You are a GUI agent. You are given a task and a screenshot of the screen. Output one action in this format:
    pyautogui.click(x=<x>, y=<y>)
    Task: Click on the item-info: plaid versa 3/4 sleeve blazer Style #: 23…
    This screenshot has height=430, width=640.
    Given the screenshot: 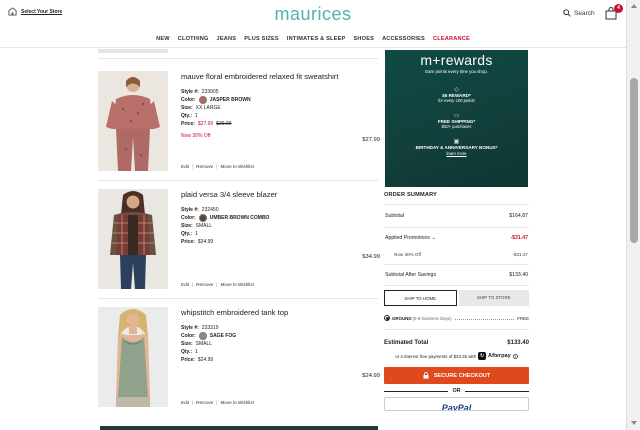 What is the action you would take?
    pyautogui.click(x=280, y=217)
    